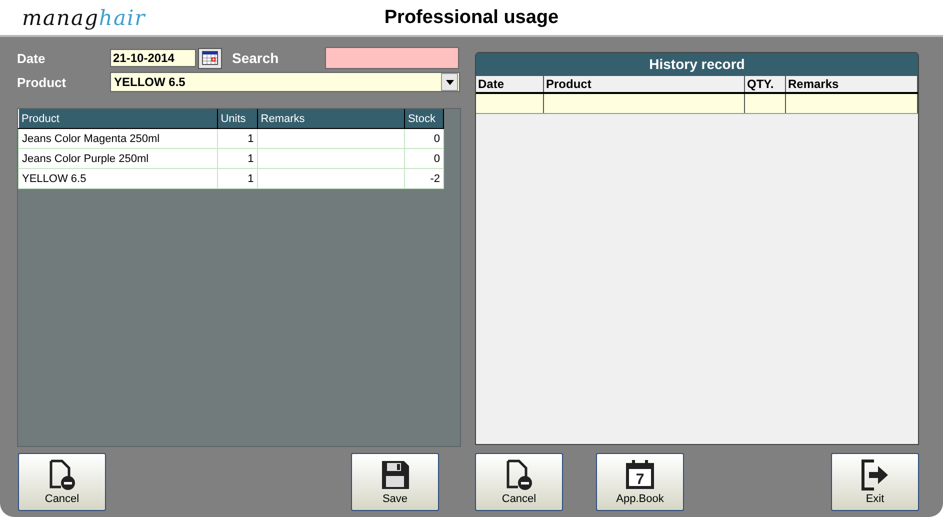 This screenshot has width=943, height=517. What do you see at coordinates (237, 118) in the screenshot?
I see `column-header: Units` at bounding box center [237, 118].